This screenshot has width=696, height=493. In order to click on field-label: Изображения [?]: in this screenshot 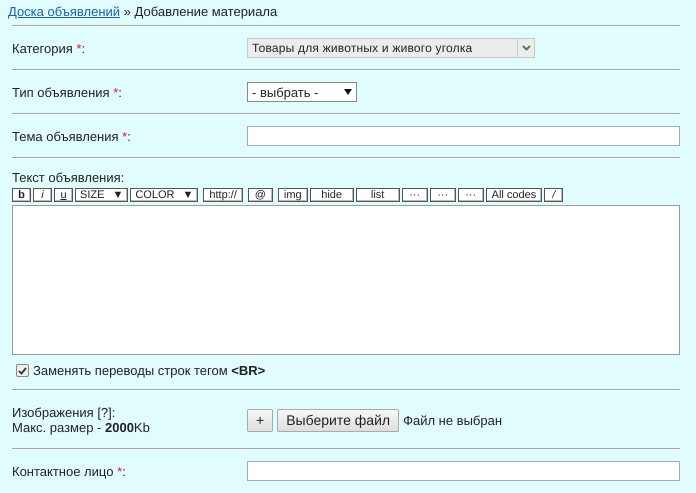, I will do `click(64, 412)`.